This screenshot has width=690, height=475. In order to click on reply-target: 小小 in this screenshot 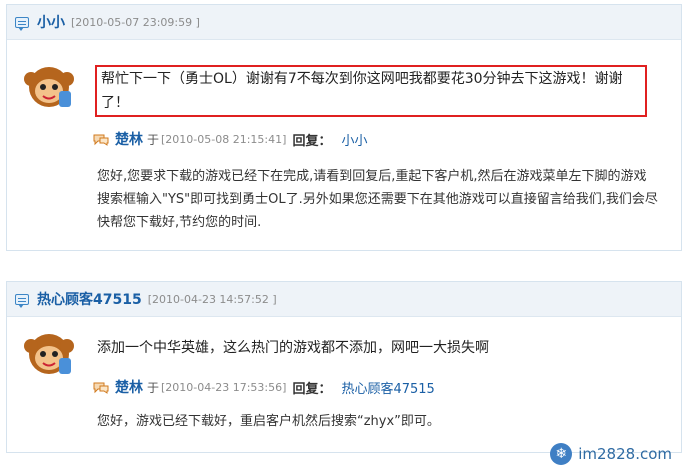, I will do `click(354, 139)`.